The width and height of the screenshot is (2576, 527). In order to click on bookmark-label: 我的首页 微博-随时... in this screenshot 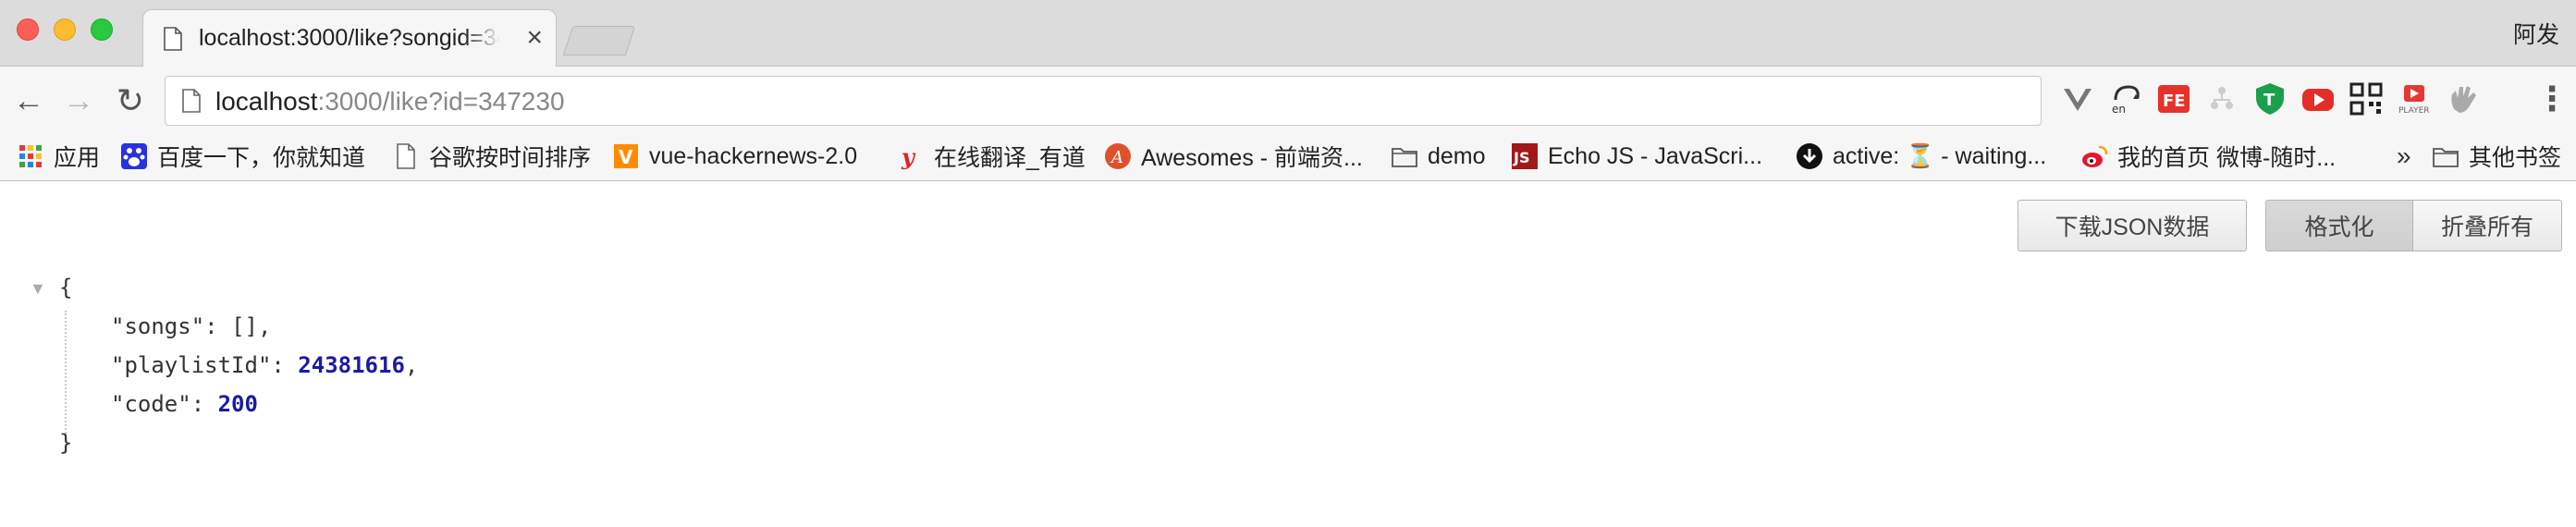, I will do `click(2227, 158)`.